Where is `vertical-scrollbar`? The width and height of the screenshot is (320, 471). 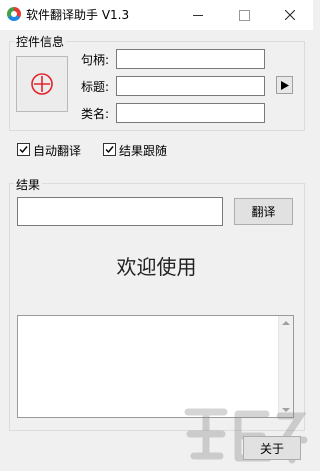 vertical-scrollbar is located at coordinates (285, 366).